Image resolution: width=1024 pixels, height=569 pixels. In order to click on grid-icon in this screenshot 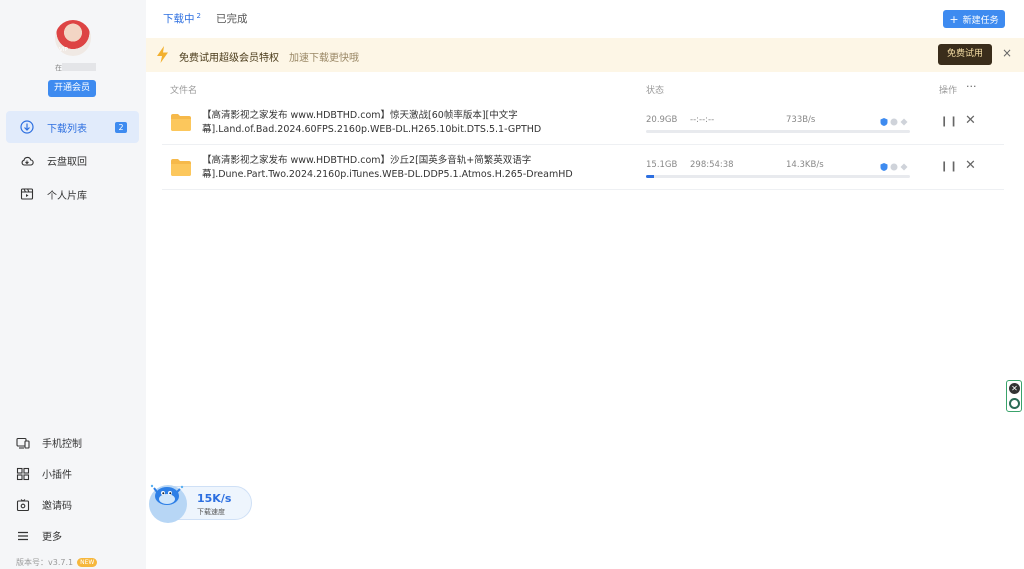, I will do `click(23, 474)`.